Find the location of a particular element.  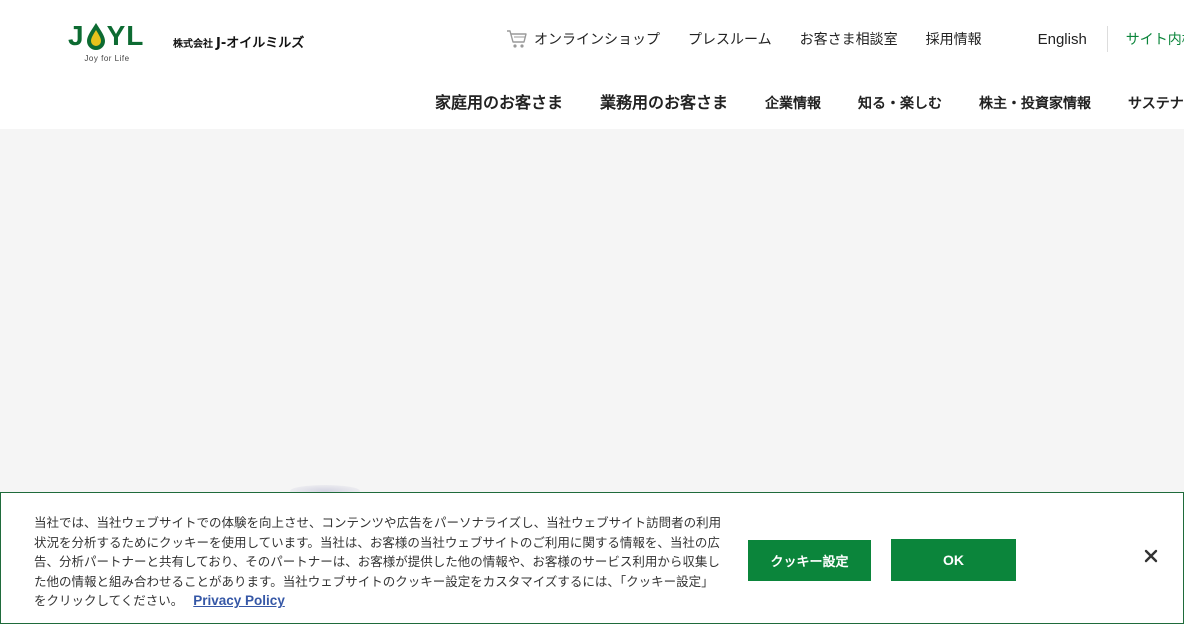

nav-item-learn-enjoy: 知る・楽しむ is located at coordinates (900, 103).